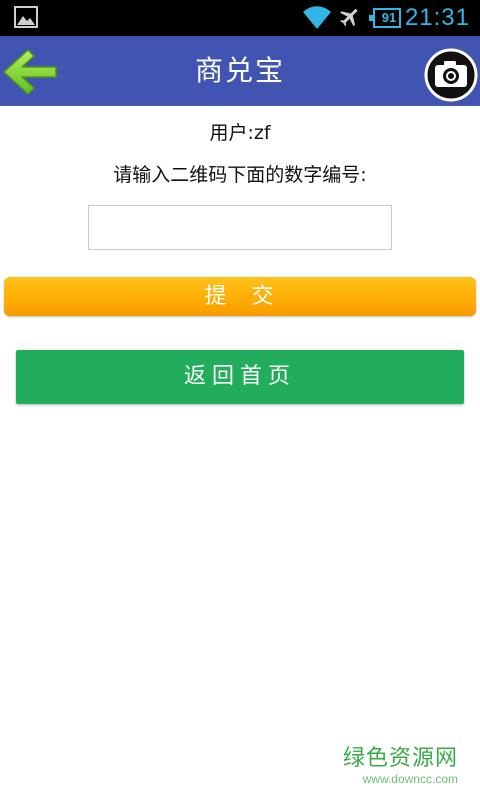 The height and width of the screenshot is (800, 480). I want to click on status-bar: 91 21:31, so click(240, 18).